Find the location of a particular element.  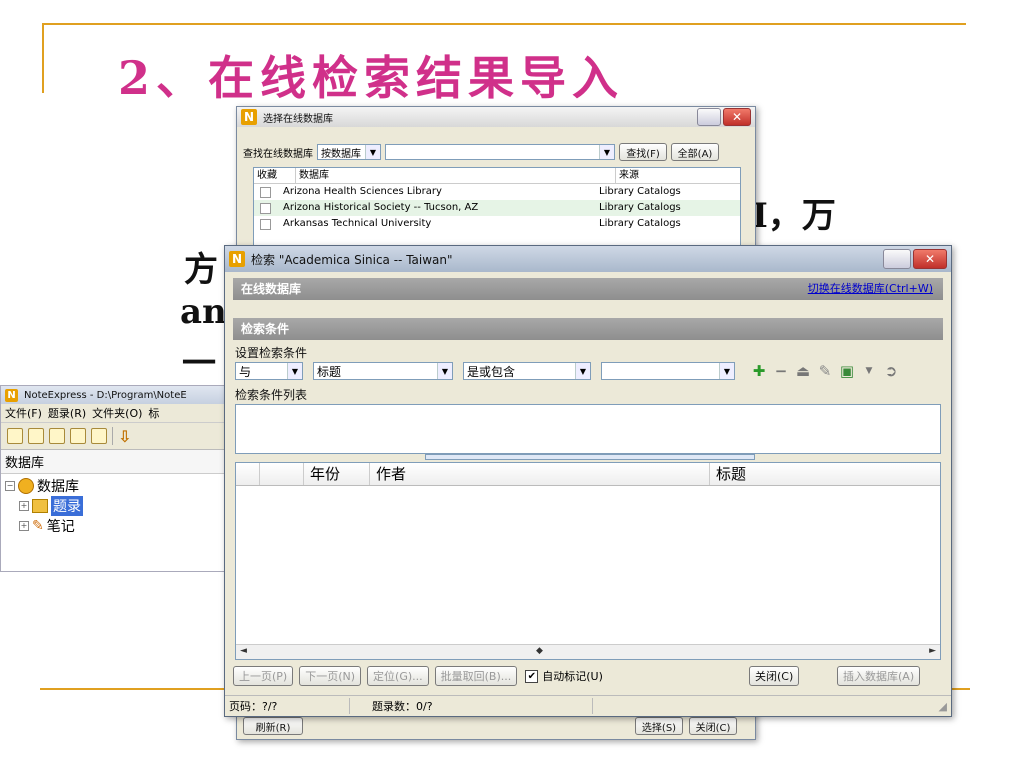

database-list-header: 收藏 数据库 来源 is located at coordinates (497, 176).